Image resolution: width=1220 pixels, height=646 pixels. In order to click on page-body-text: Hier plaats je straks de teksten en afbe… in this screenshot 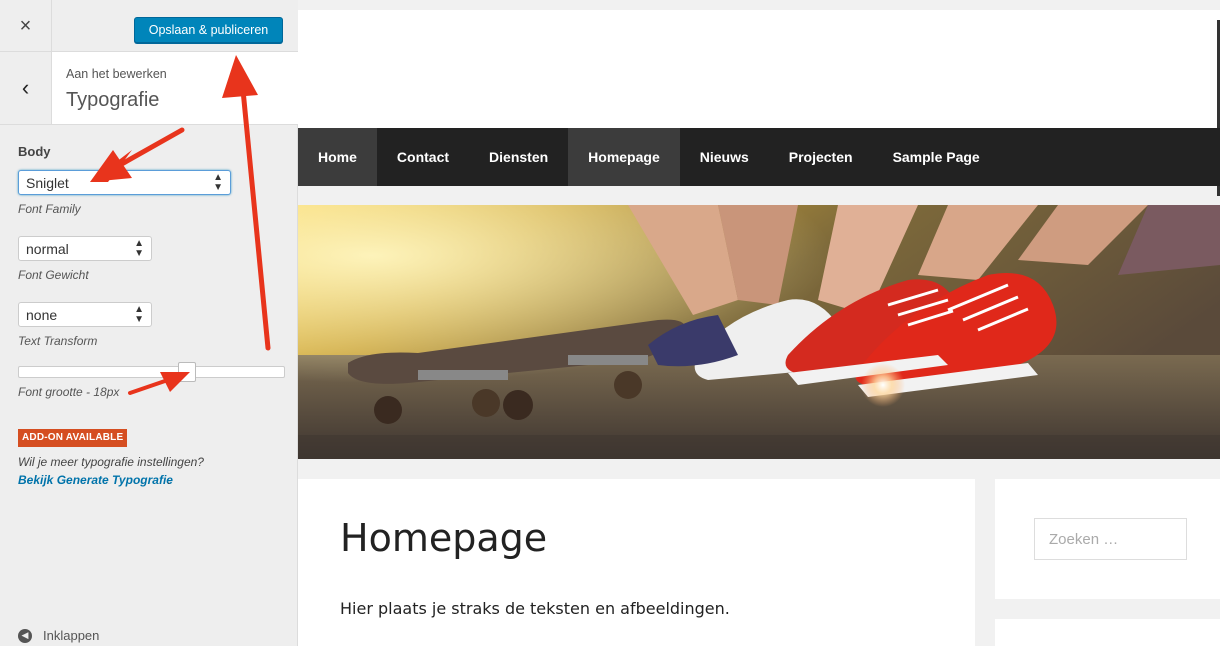, I will do `click(535, 608)`.